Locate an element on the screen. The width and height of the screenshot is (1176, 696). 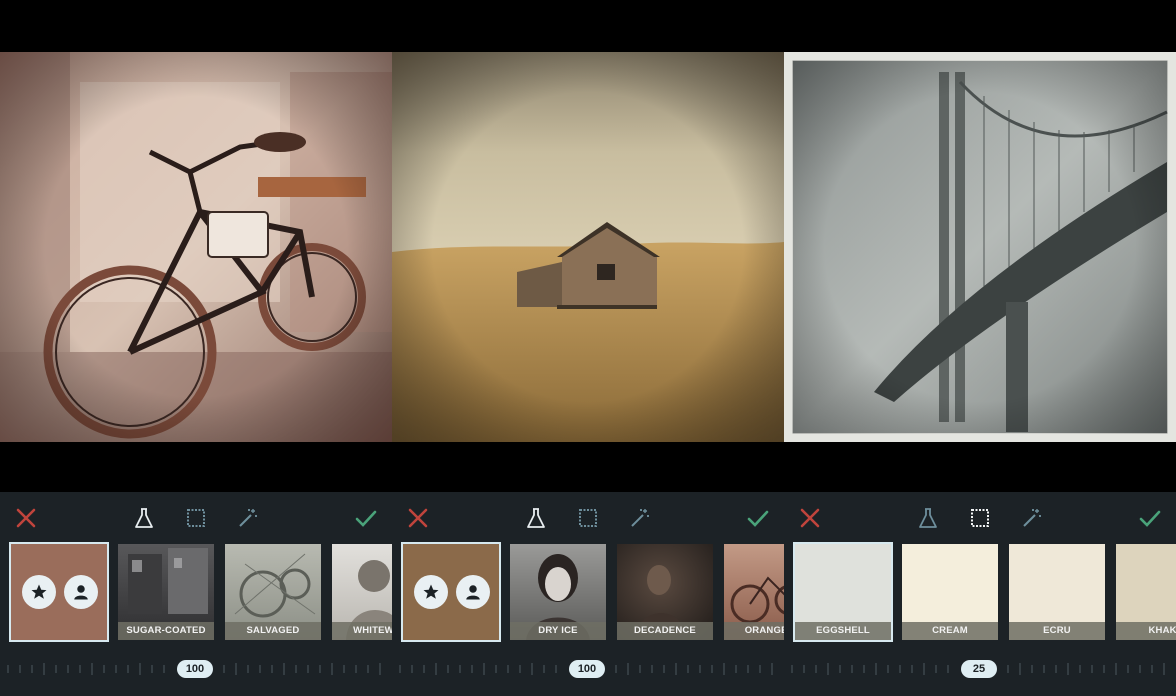
filter-thumb-label: ORANGE ZI is located at coordinates (754, 631).